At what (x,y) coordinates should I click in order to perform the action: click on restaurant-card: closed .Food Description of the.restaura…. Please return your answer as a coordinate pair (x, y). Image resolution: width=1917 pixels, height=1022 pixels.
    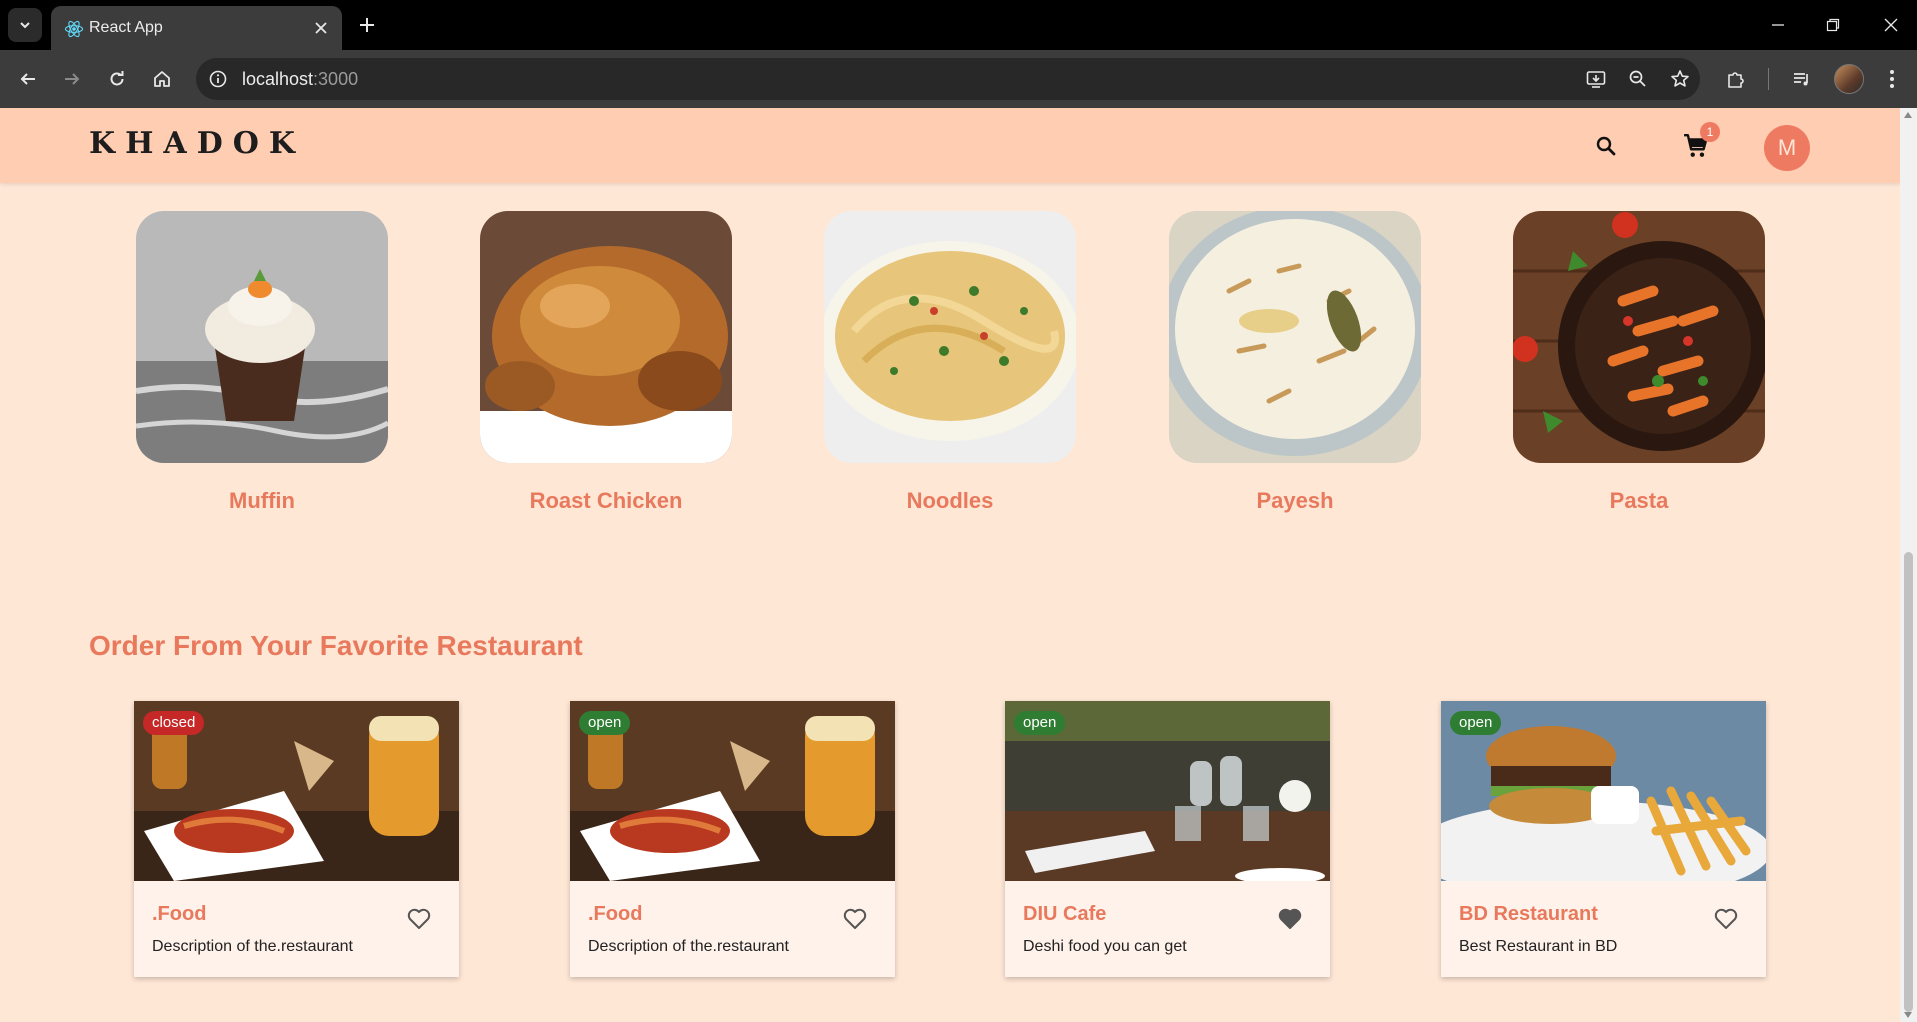
    Looking at the image, I should click on (296, 839).